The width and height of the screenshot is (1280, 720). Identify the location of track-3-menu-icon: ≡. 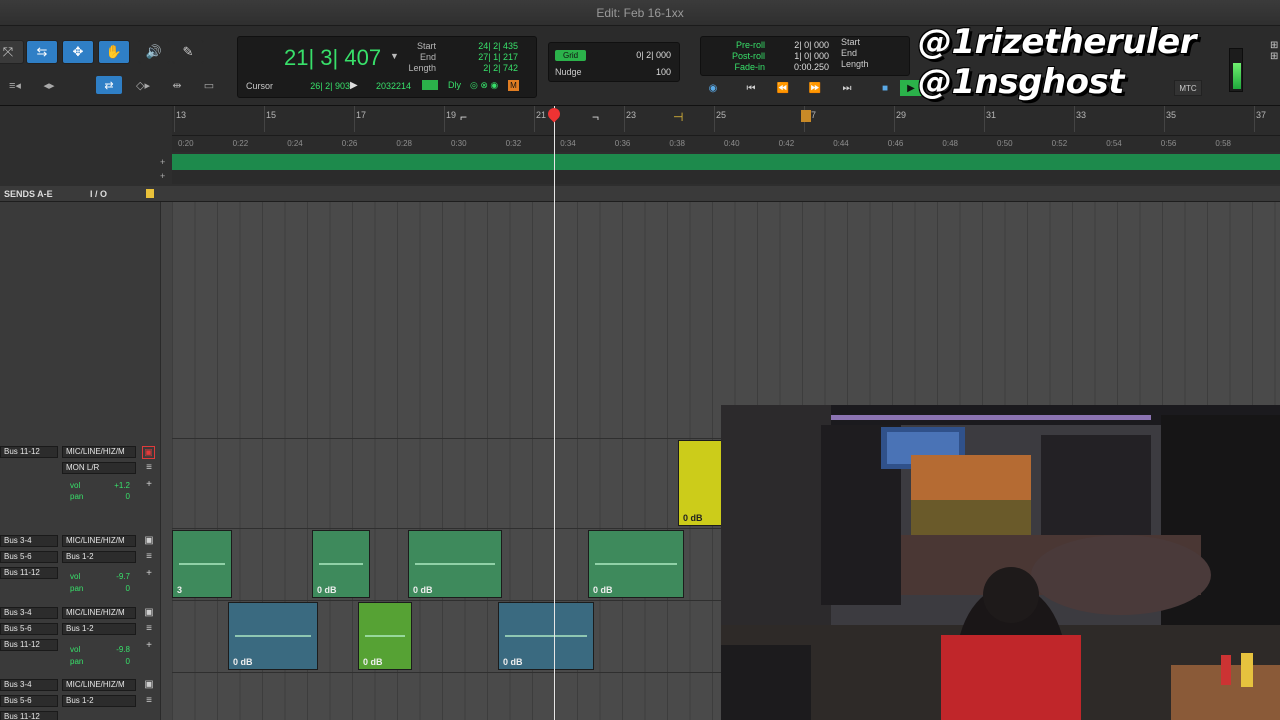
(149, 629).